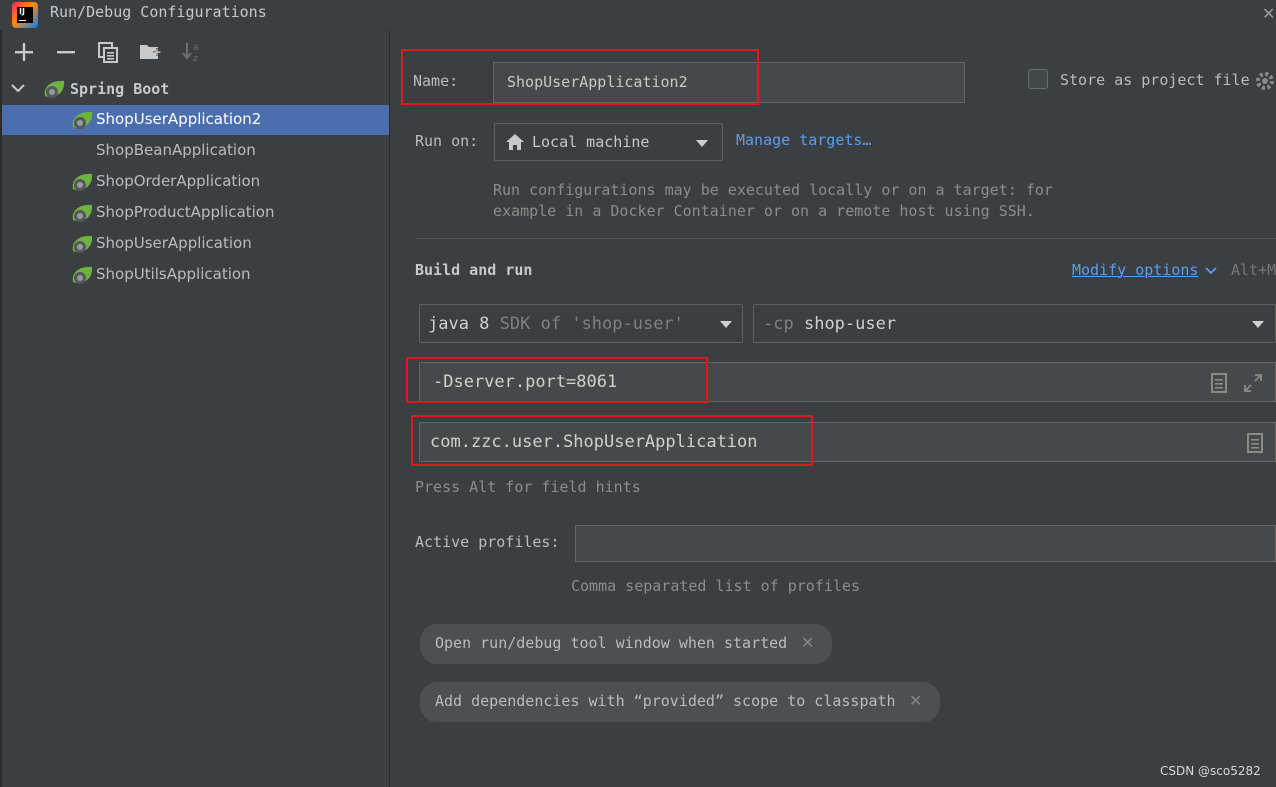 The image size is (1276, 787). Describe the element at coordinates (850, 324) in the screenshot. I see `classpath-value: shop-user` at that location.